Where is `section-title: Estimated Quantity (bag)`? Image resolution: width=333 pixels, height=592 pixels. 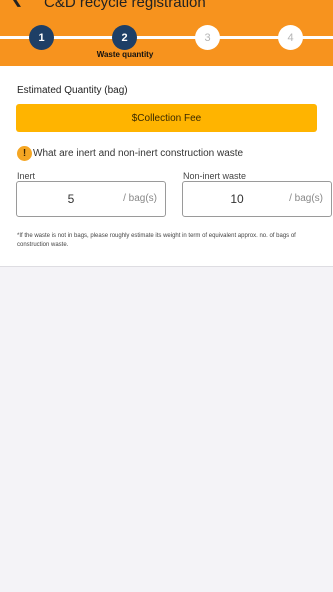
section-title: Estimated Quantity (bag) is located at coordinates (72, 90).